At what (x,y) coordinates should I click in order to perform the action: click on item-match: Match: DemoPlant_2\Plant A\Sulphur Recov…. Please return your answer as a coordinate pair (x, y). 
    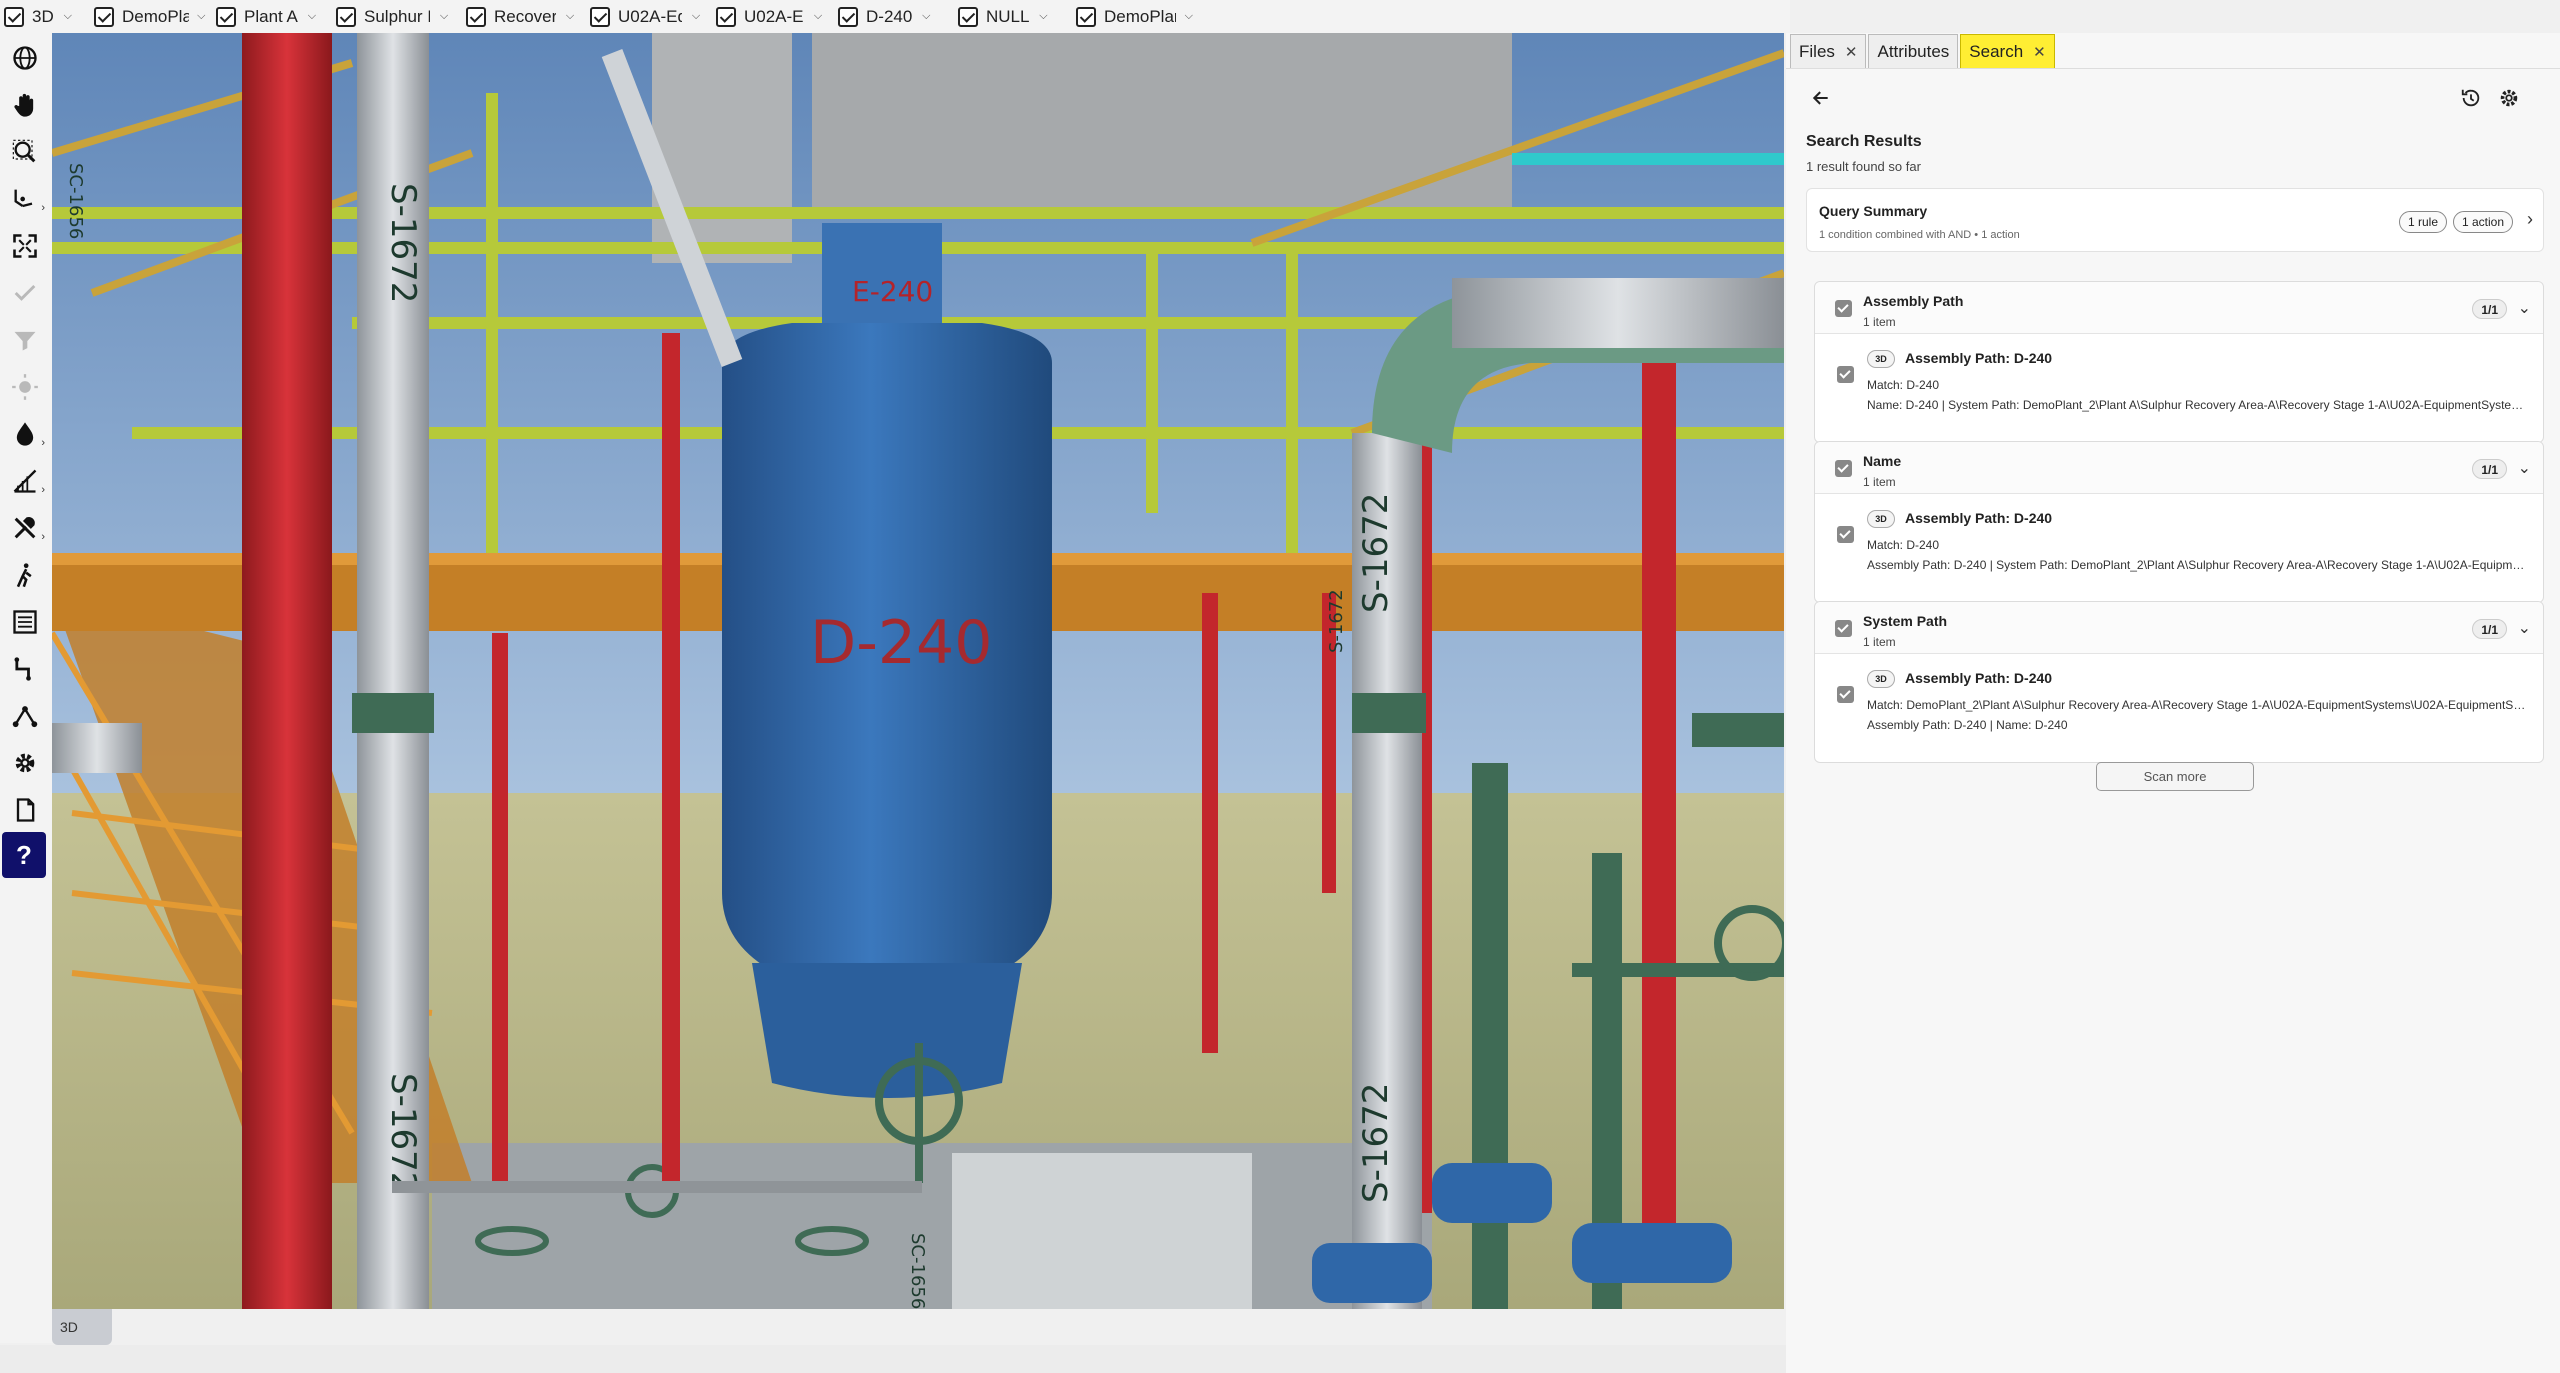
    Looking at the image, I should click on (2197, 705).